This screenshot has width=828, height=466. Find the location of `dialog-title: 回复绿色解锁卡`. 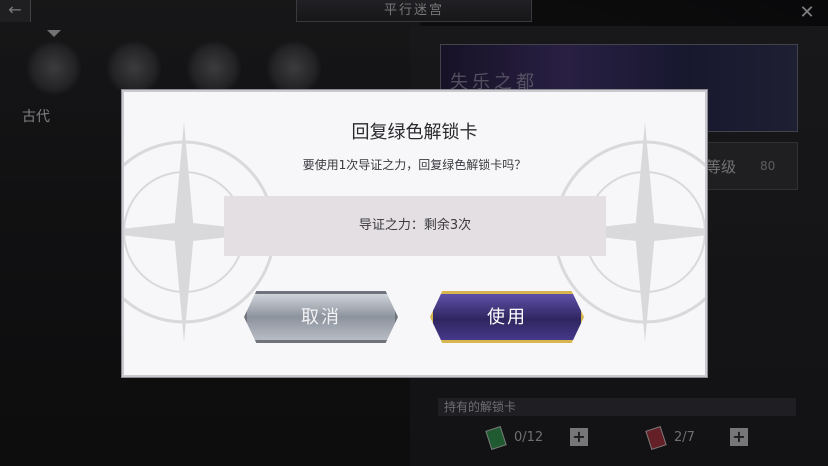

dialog-title: 回复绿色解锁卡 is located at coordinates (414, 132).